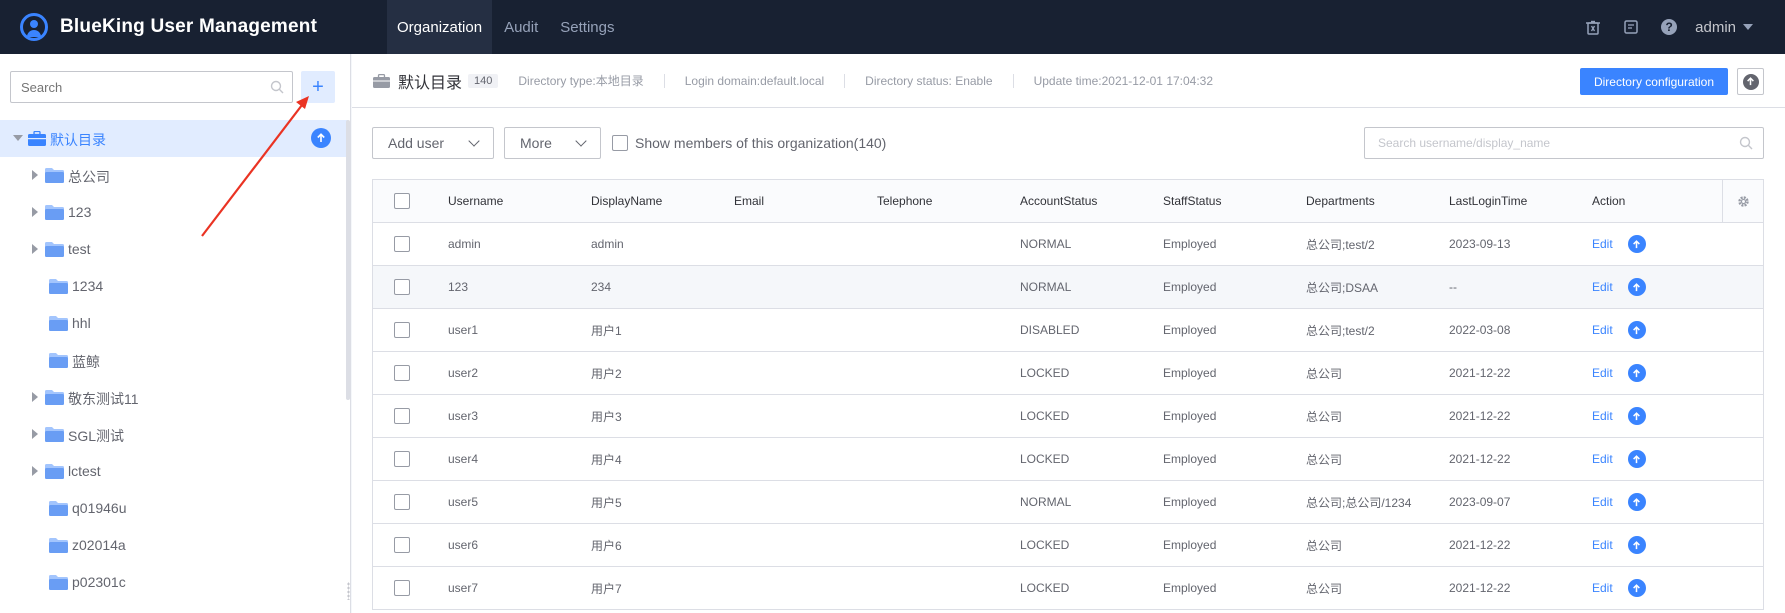 This screenshot has width=1785, height=613. I want to click on user-search-input, so click(1545, 143).